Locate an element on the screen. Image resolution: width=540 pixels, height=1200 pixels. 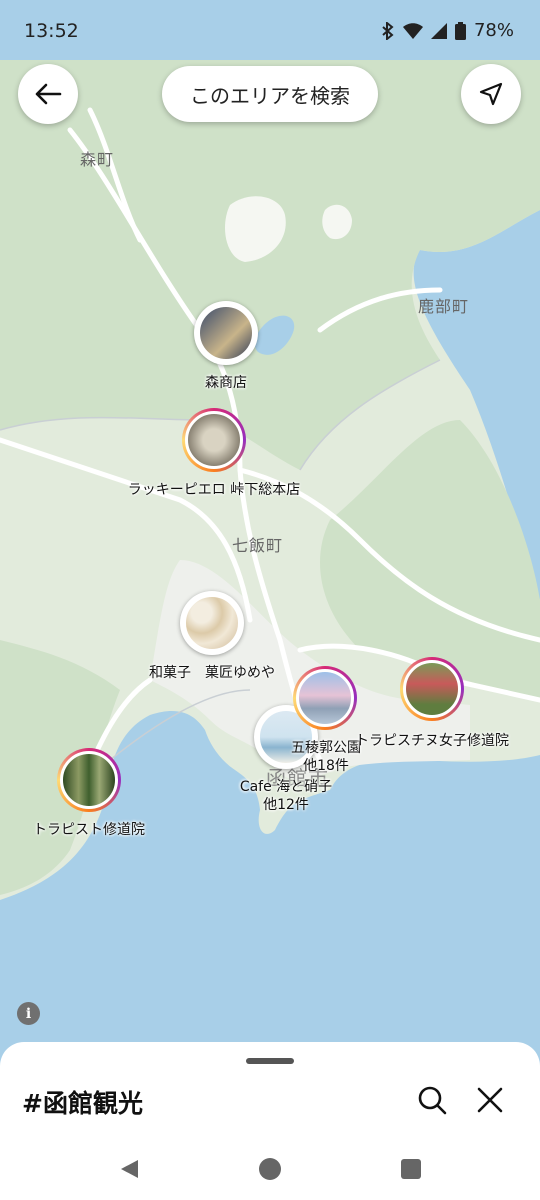
town-label: 森町 is located at coordinates (97, 159).